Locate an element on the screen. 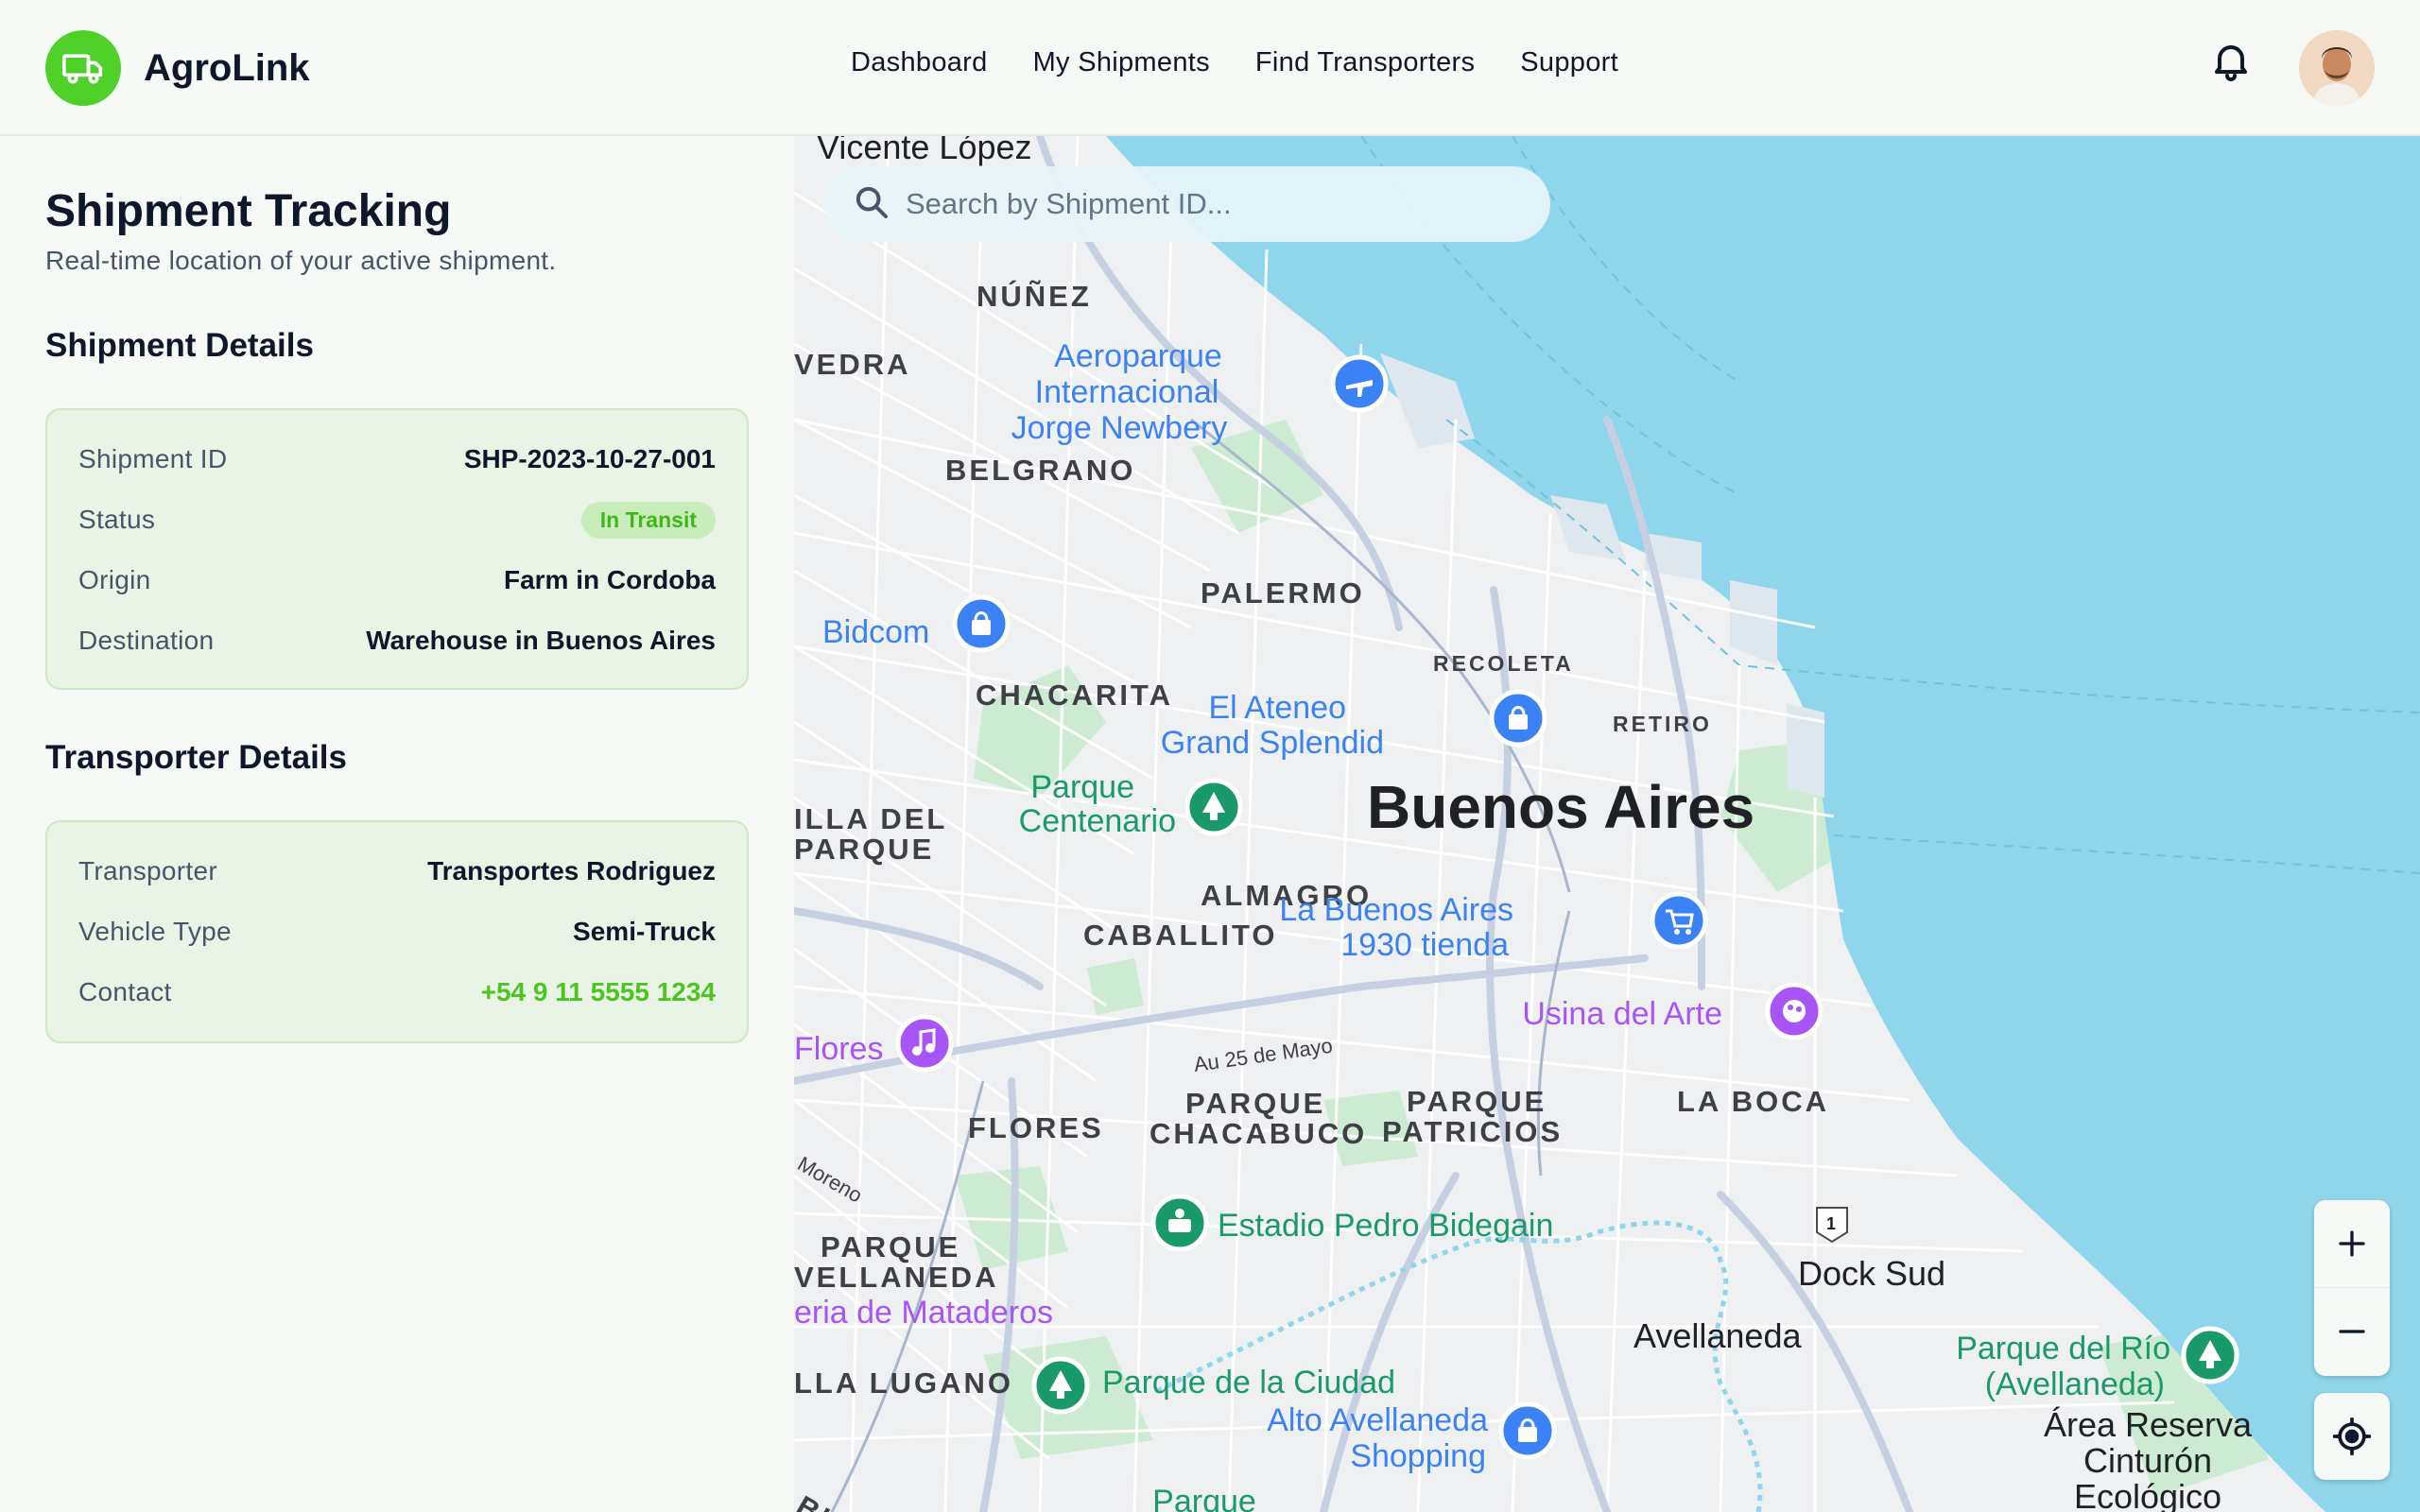 The image size is (2420, 1512). nav-my-shipments: My Shipments is located at coordinates (1121, 62).